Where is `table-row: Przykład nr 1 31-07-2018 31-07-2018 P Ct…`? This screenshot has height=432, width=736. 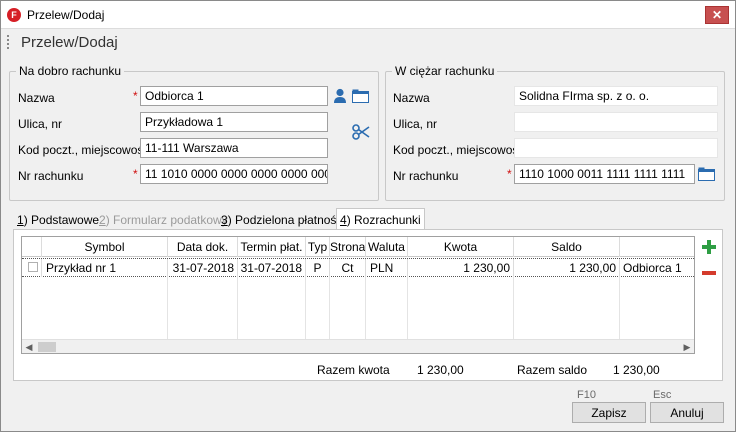 table-row: Przykład nr 1 31-07-2018 31-07-2018 P Ct… is located at coordinates (358, 267).